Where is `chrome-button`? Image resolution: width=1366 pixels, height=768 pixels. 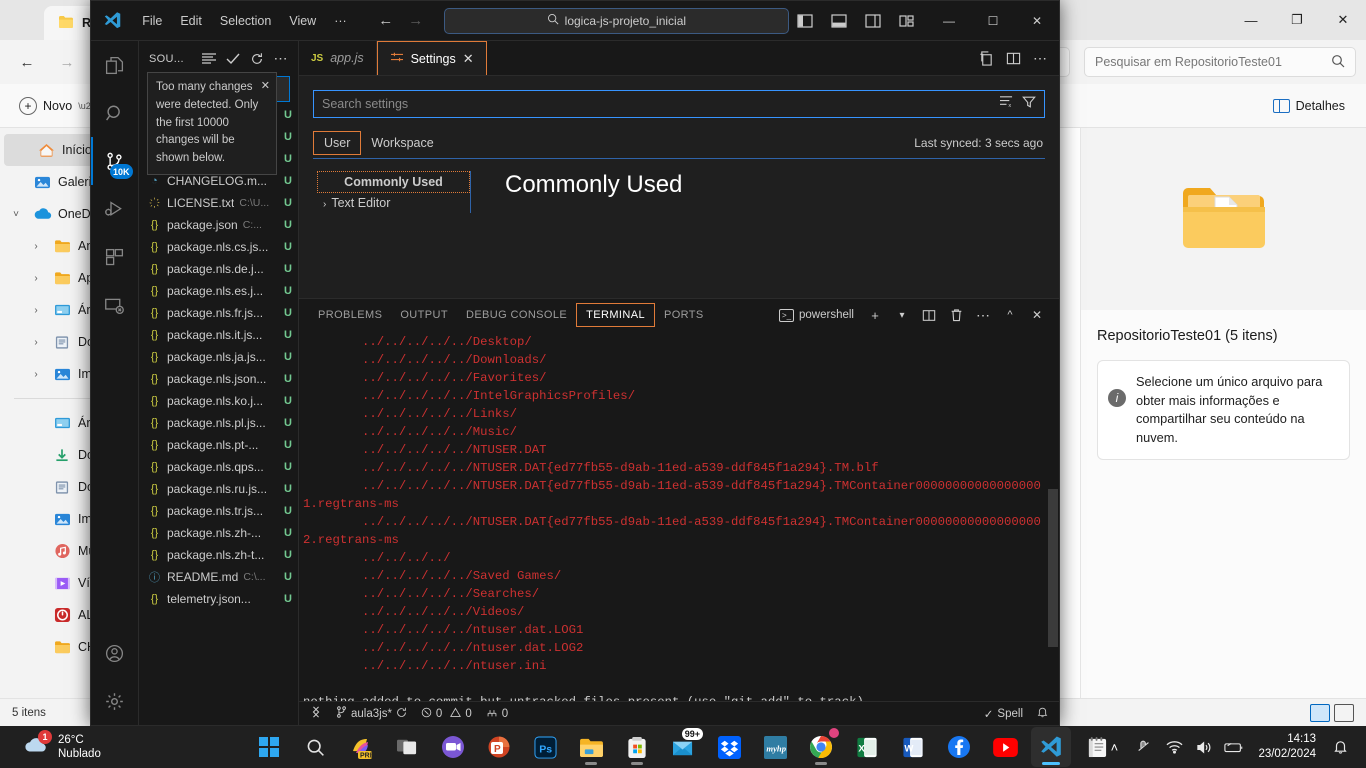 chrome-button is located at coordinates (821, 747).